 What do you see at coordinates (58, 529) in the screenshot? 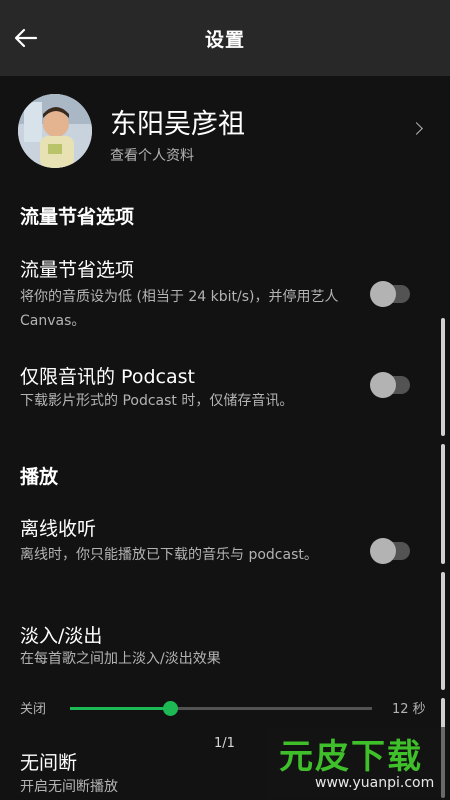
I see `offline-mode-title: 离线收听` at bounding box center [58, 529].